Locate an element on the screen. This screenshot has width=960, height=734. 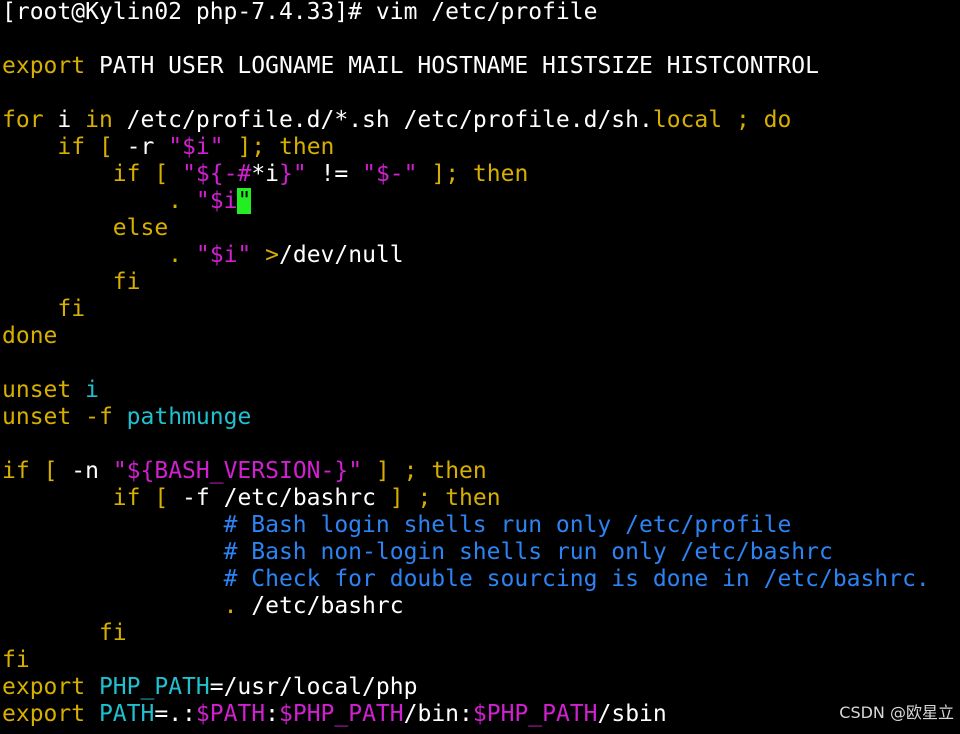
code-token: "$-" is located at coordinates (390, 174).